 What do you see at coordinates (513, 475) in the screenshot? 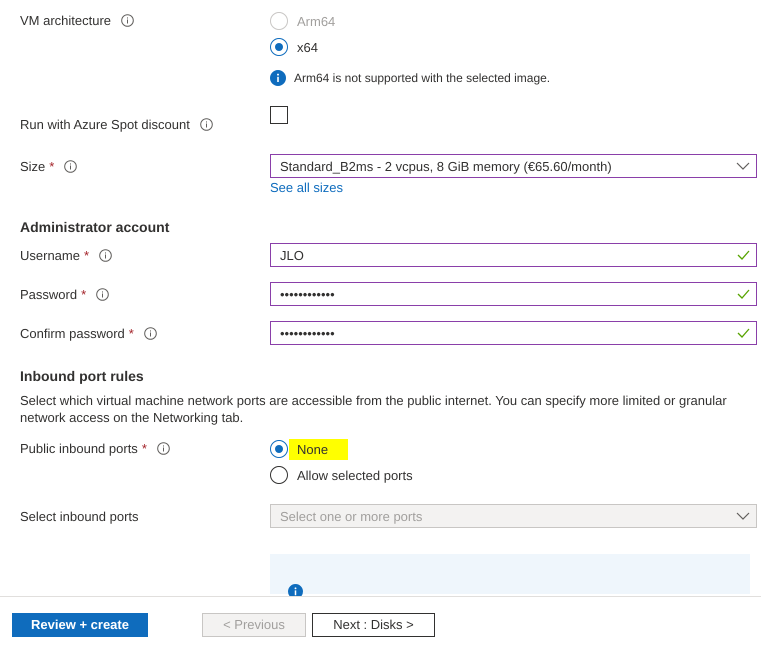
I see `radio-option: Allow selected ports` at bounding box center [513, 475].